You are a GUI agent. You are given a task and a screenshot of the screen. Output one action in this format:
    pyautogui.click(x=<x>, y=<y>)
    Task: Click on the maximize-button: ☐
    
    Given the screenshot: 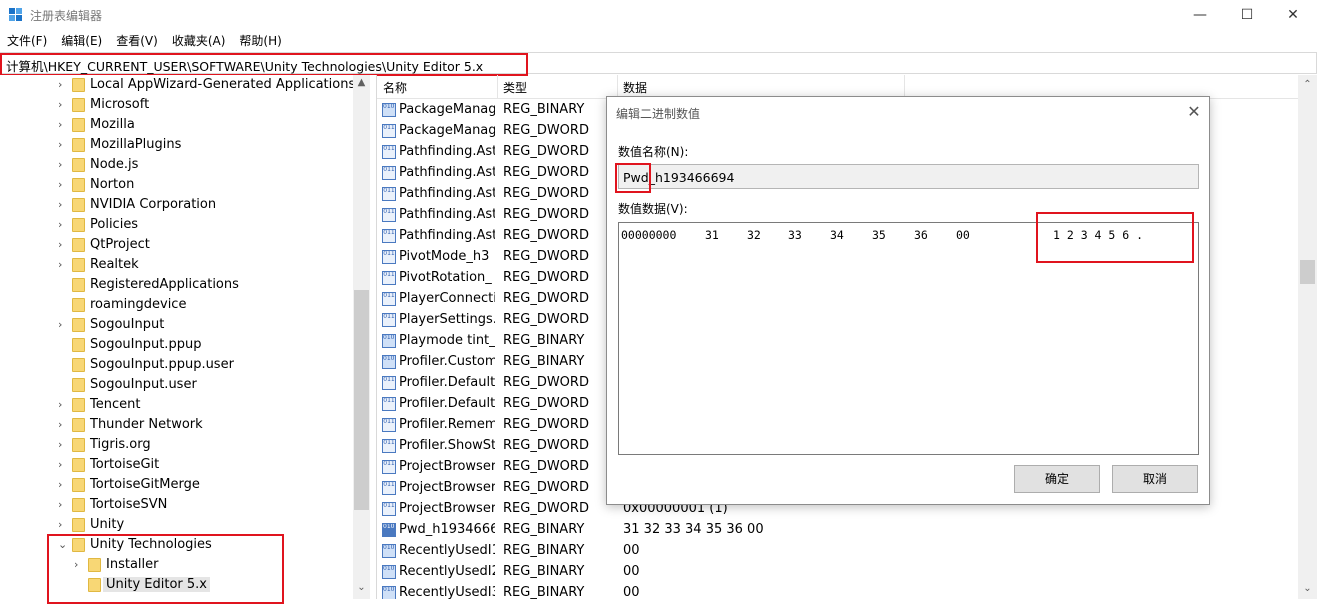 What is the action you would take?
    pyautogui.click(x=1247, y=15)
    